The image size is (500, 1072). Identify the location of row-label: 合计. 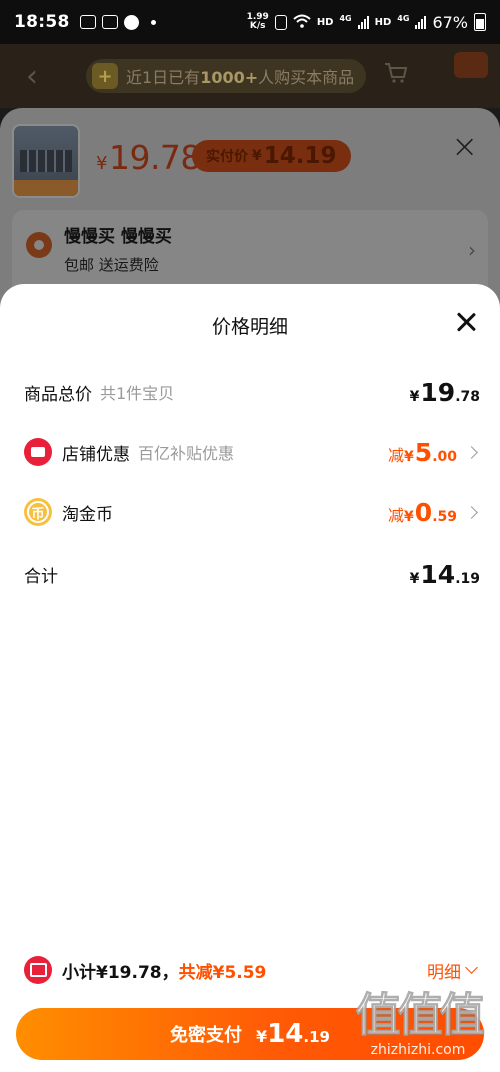
(41, 576).